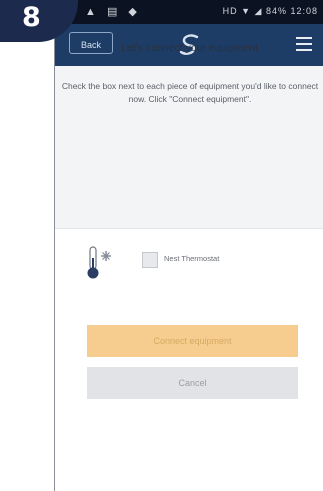  What do you see at coordinates (150, 260) in the screenshot?
I see `nest-thermostat-checkbox` at bounding box center [150, 260].